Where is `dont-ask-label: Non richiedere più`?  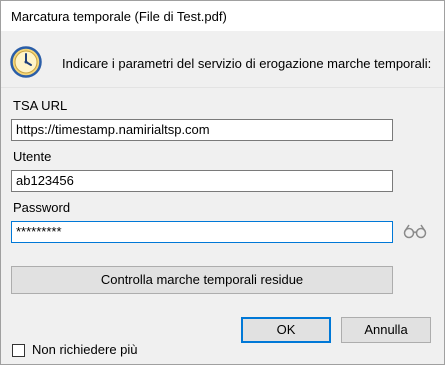 dont-ask-label: Non richiedere più is located at coordinates (85, 349).